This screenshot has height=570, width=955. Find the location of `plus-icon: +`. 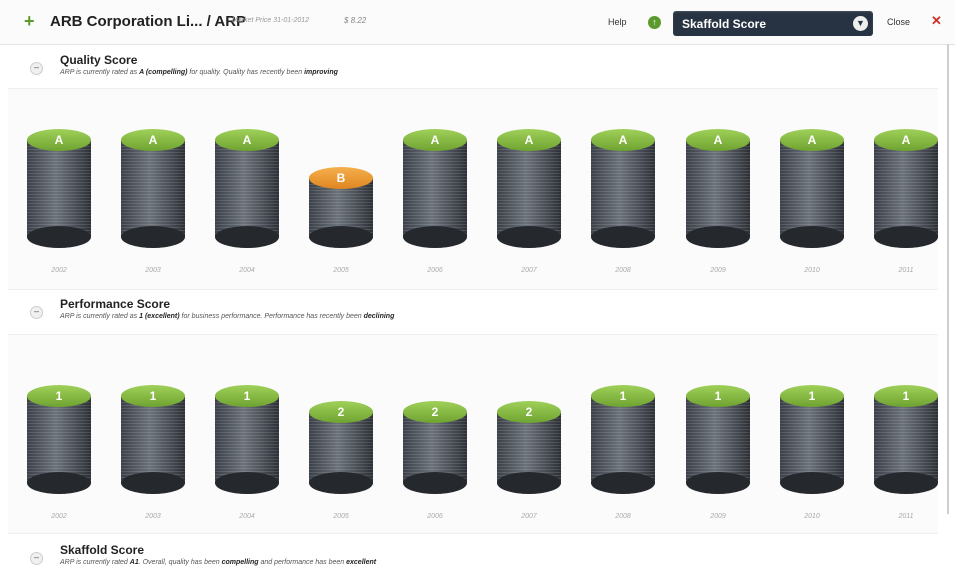

plus-icon: + is located at coordinates (29, 21).